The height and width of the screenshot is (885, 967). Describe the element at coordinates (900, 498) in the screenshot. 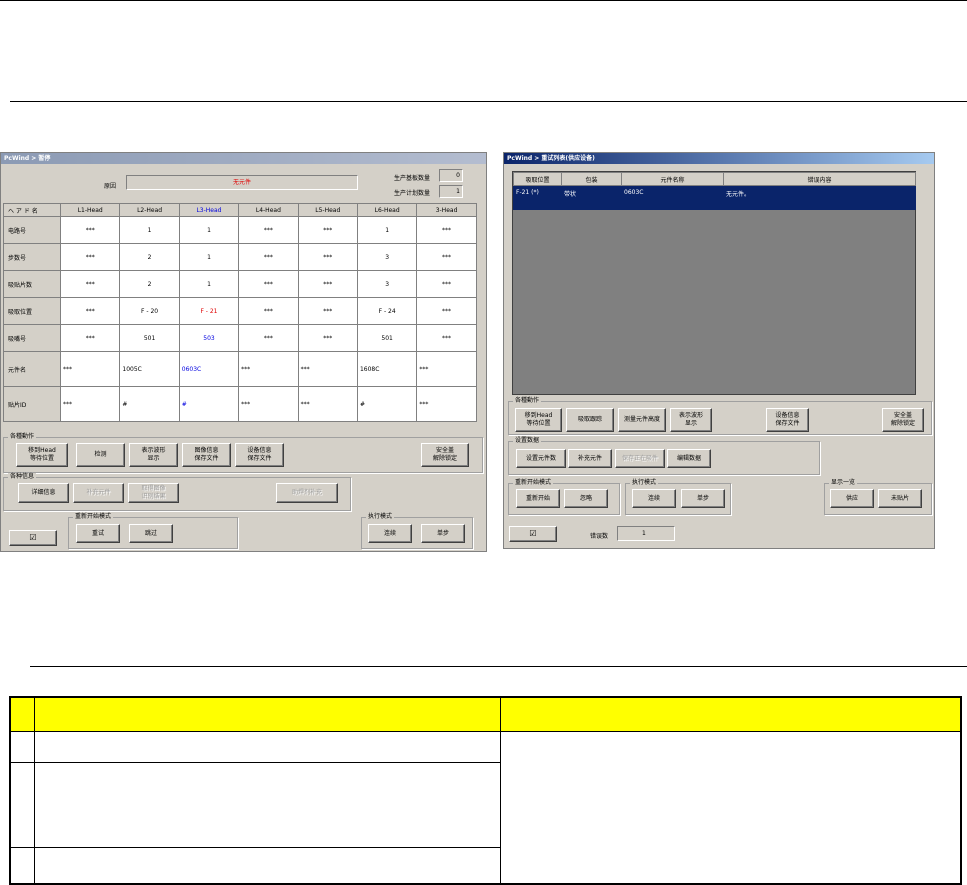

I see `display-unplaced-button: 未贴片` at that location.